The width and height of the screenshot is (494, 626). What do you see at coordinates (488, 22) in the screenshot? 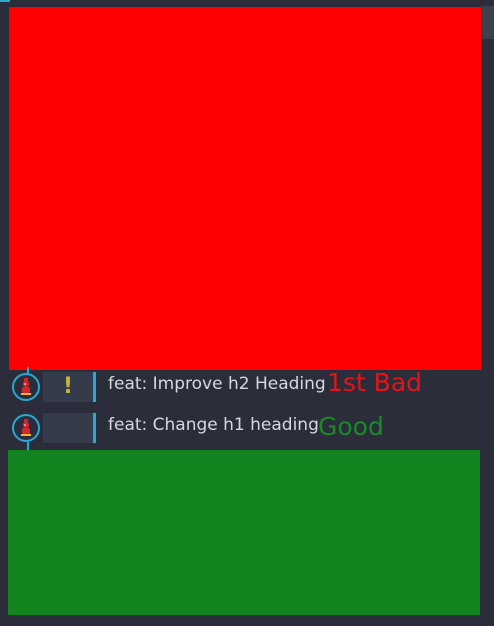
I see `scrollbar-thumb` at bounding box center [488, 22].